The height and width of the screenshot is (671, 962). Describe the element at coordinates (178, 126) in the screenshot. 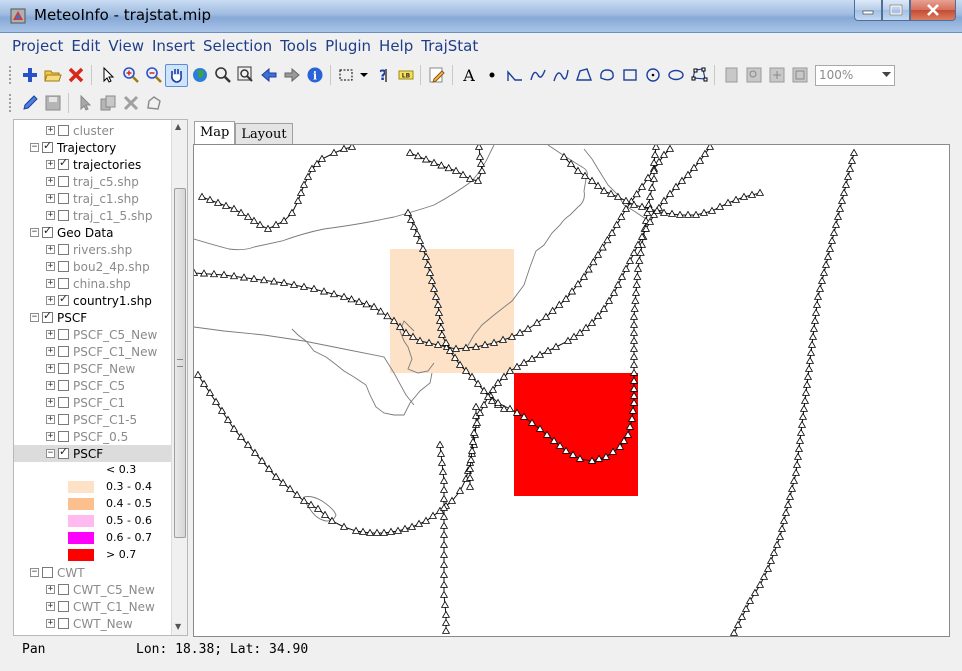

I see `scroll-up-icon: ▲` at that location.